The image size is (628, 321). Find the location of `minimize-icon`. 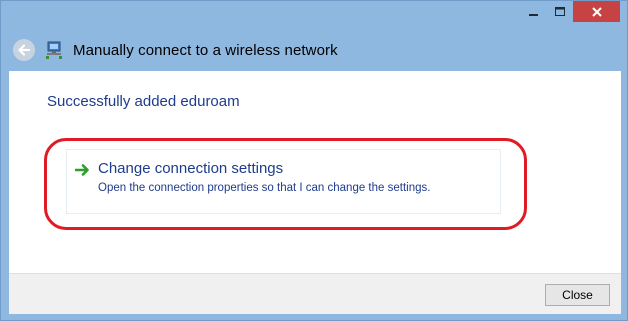

minimize-icon is located at coordinates (533, 14).